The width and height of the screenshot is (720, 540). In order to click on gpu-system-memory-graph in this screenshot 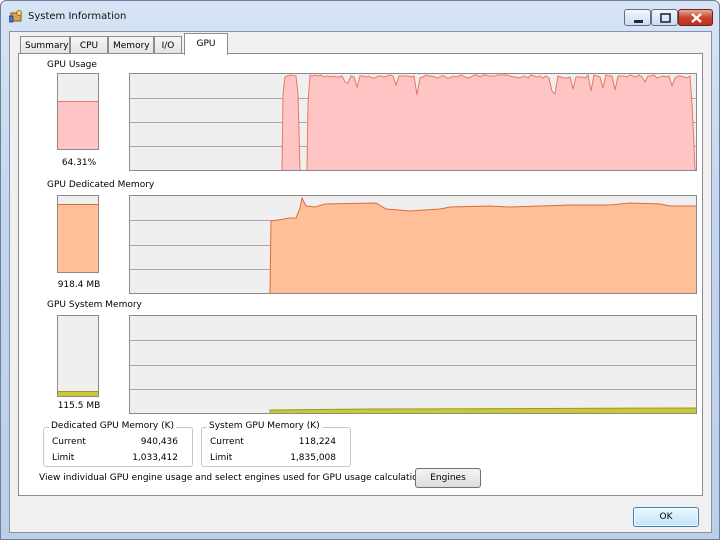, I will do `click(413, 364)`.